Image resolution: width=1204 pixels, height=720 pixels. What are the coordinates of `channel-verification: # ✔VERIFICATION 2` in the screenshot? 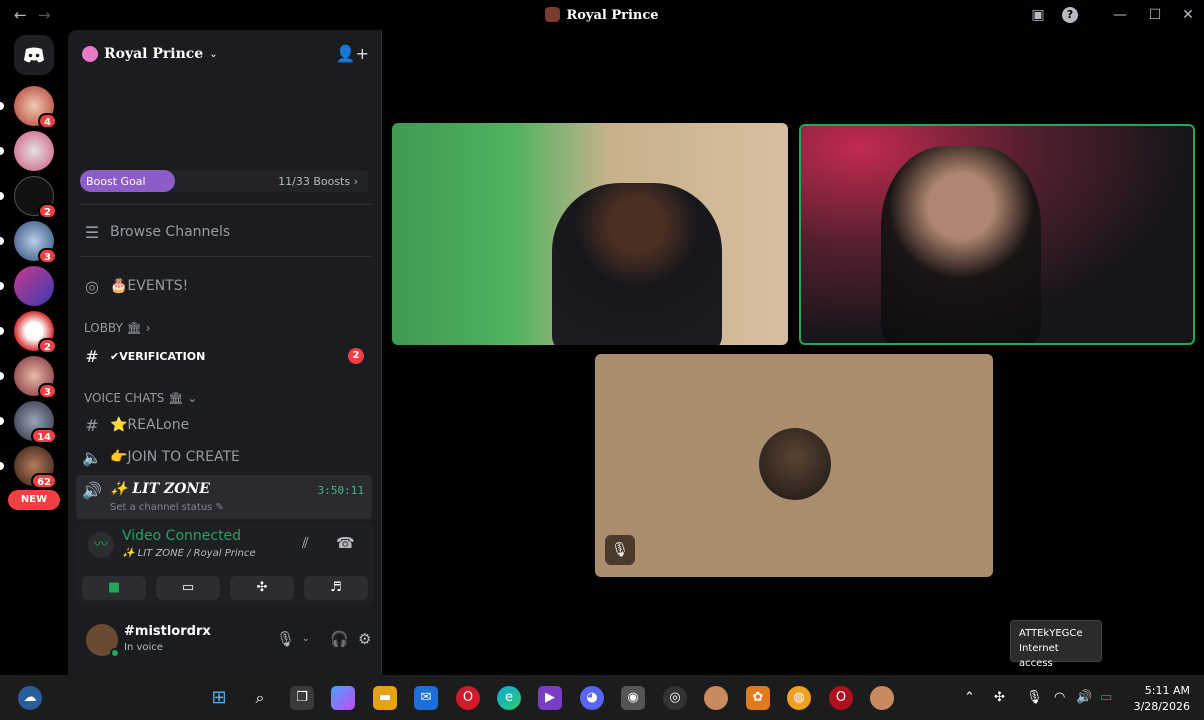 It's located at (224, 356).